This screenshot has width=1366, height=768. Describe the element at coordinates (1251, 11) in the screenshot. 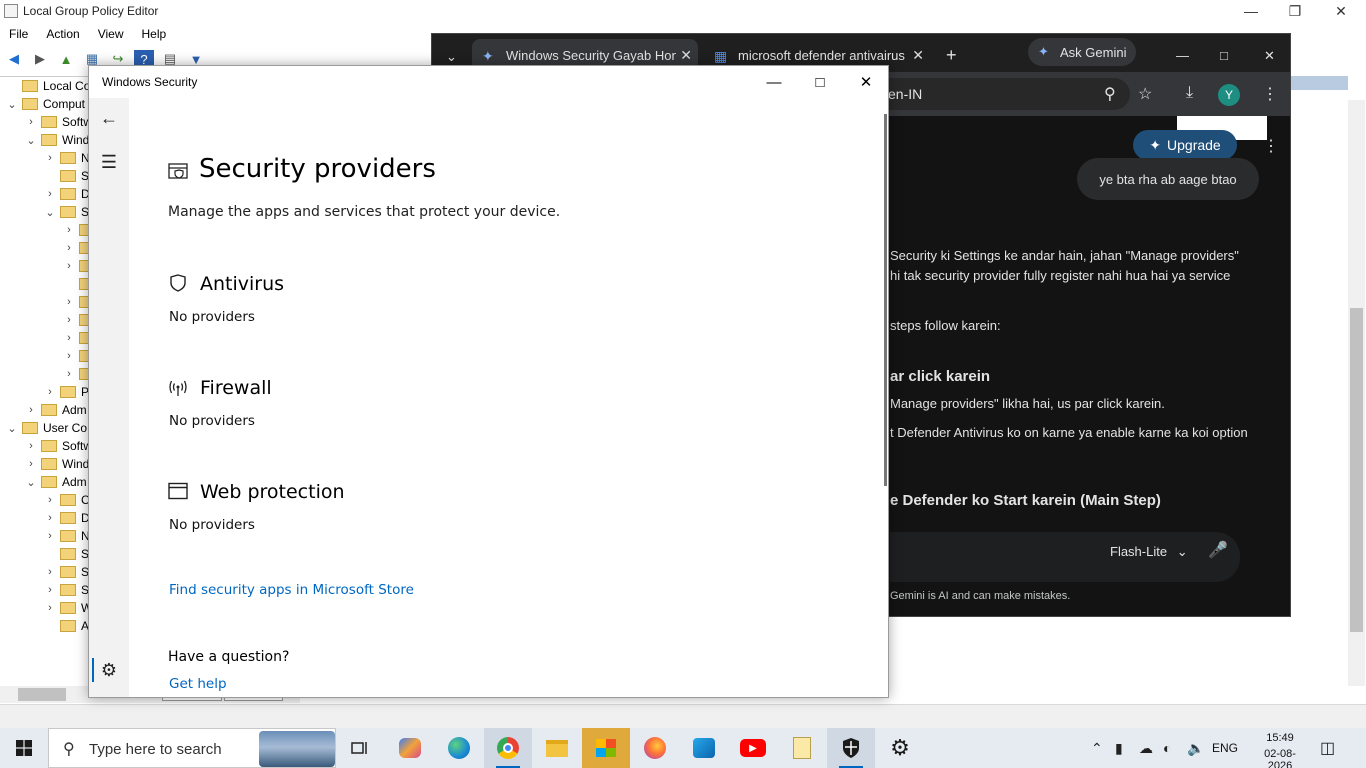

I see `gpe-minimize-button: —` at that location.